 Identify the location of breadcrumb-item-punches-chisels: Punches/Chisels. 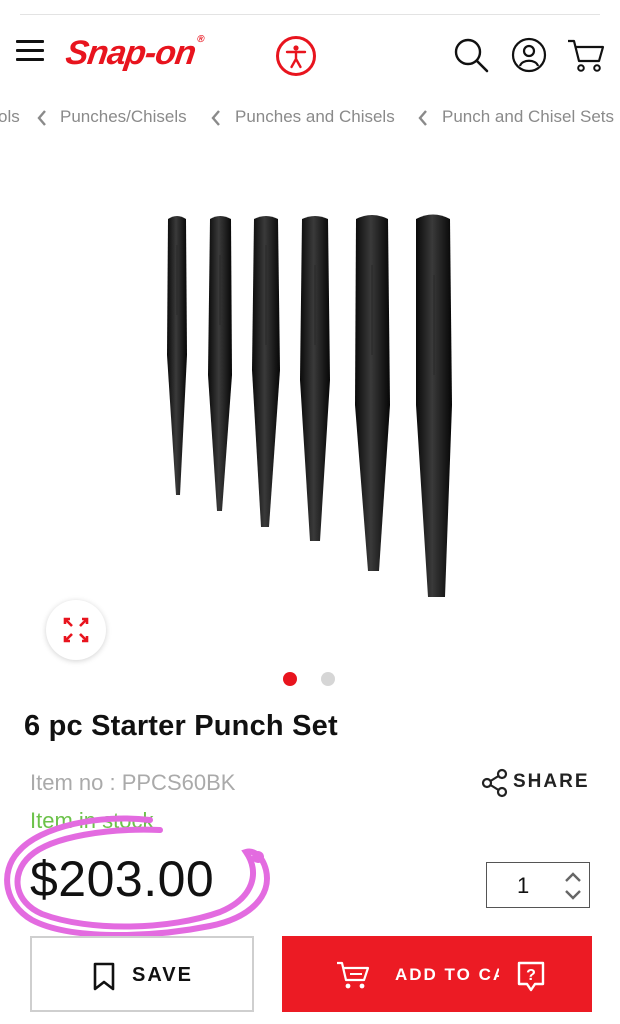
(123, 117).